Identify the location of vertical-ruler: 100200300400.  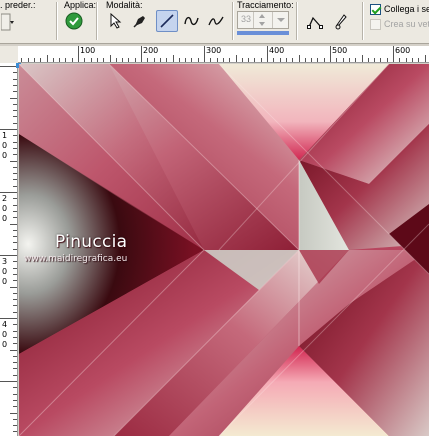
(9, 249).